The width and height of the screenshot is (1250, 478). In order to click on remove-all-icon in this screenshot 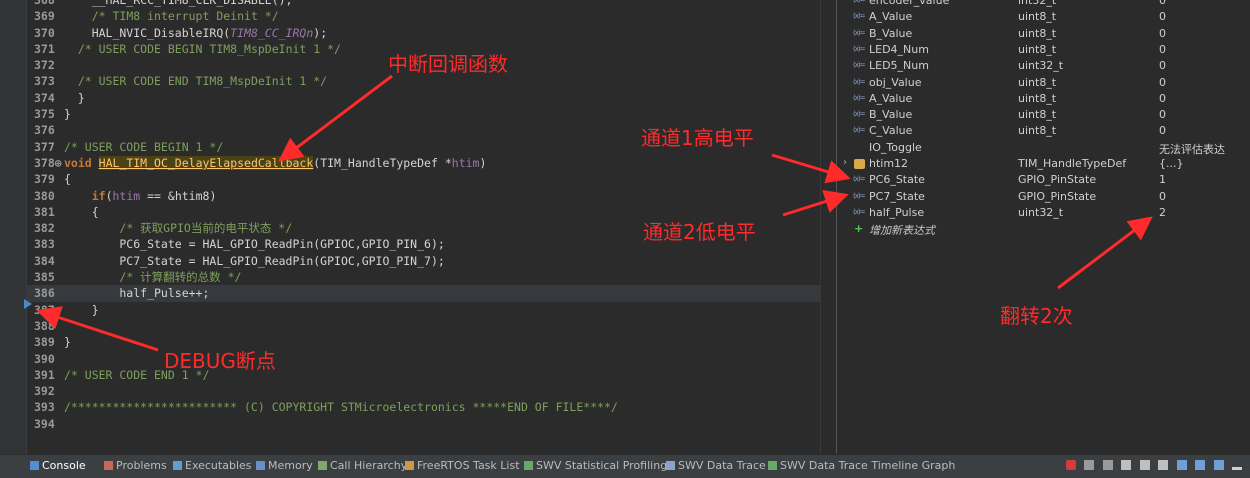, I will do `click(1107, 465)`.